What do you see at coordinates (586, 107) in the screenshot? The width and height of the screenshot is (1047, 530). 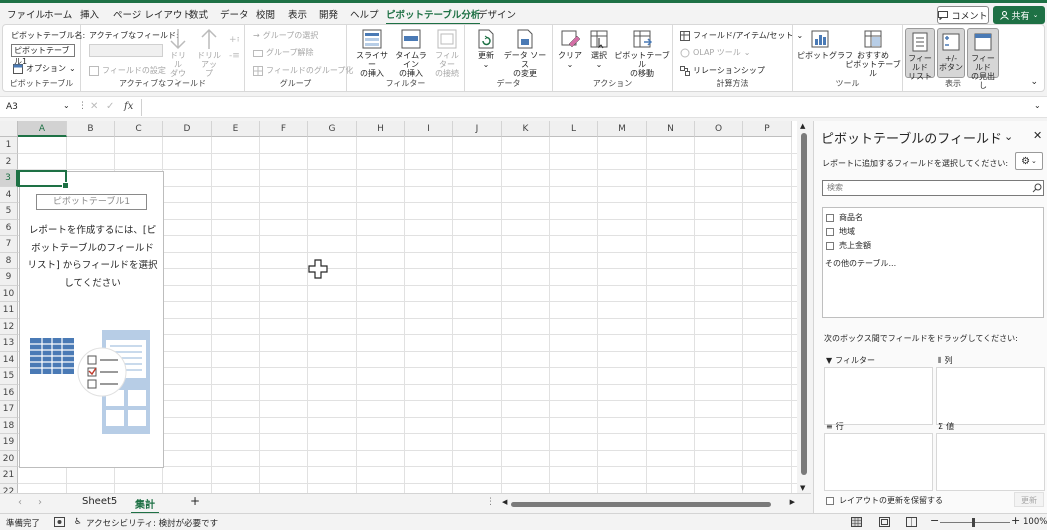 I see `formula-input` at bounding box center [586, 107].